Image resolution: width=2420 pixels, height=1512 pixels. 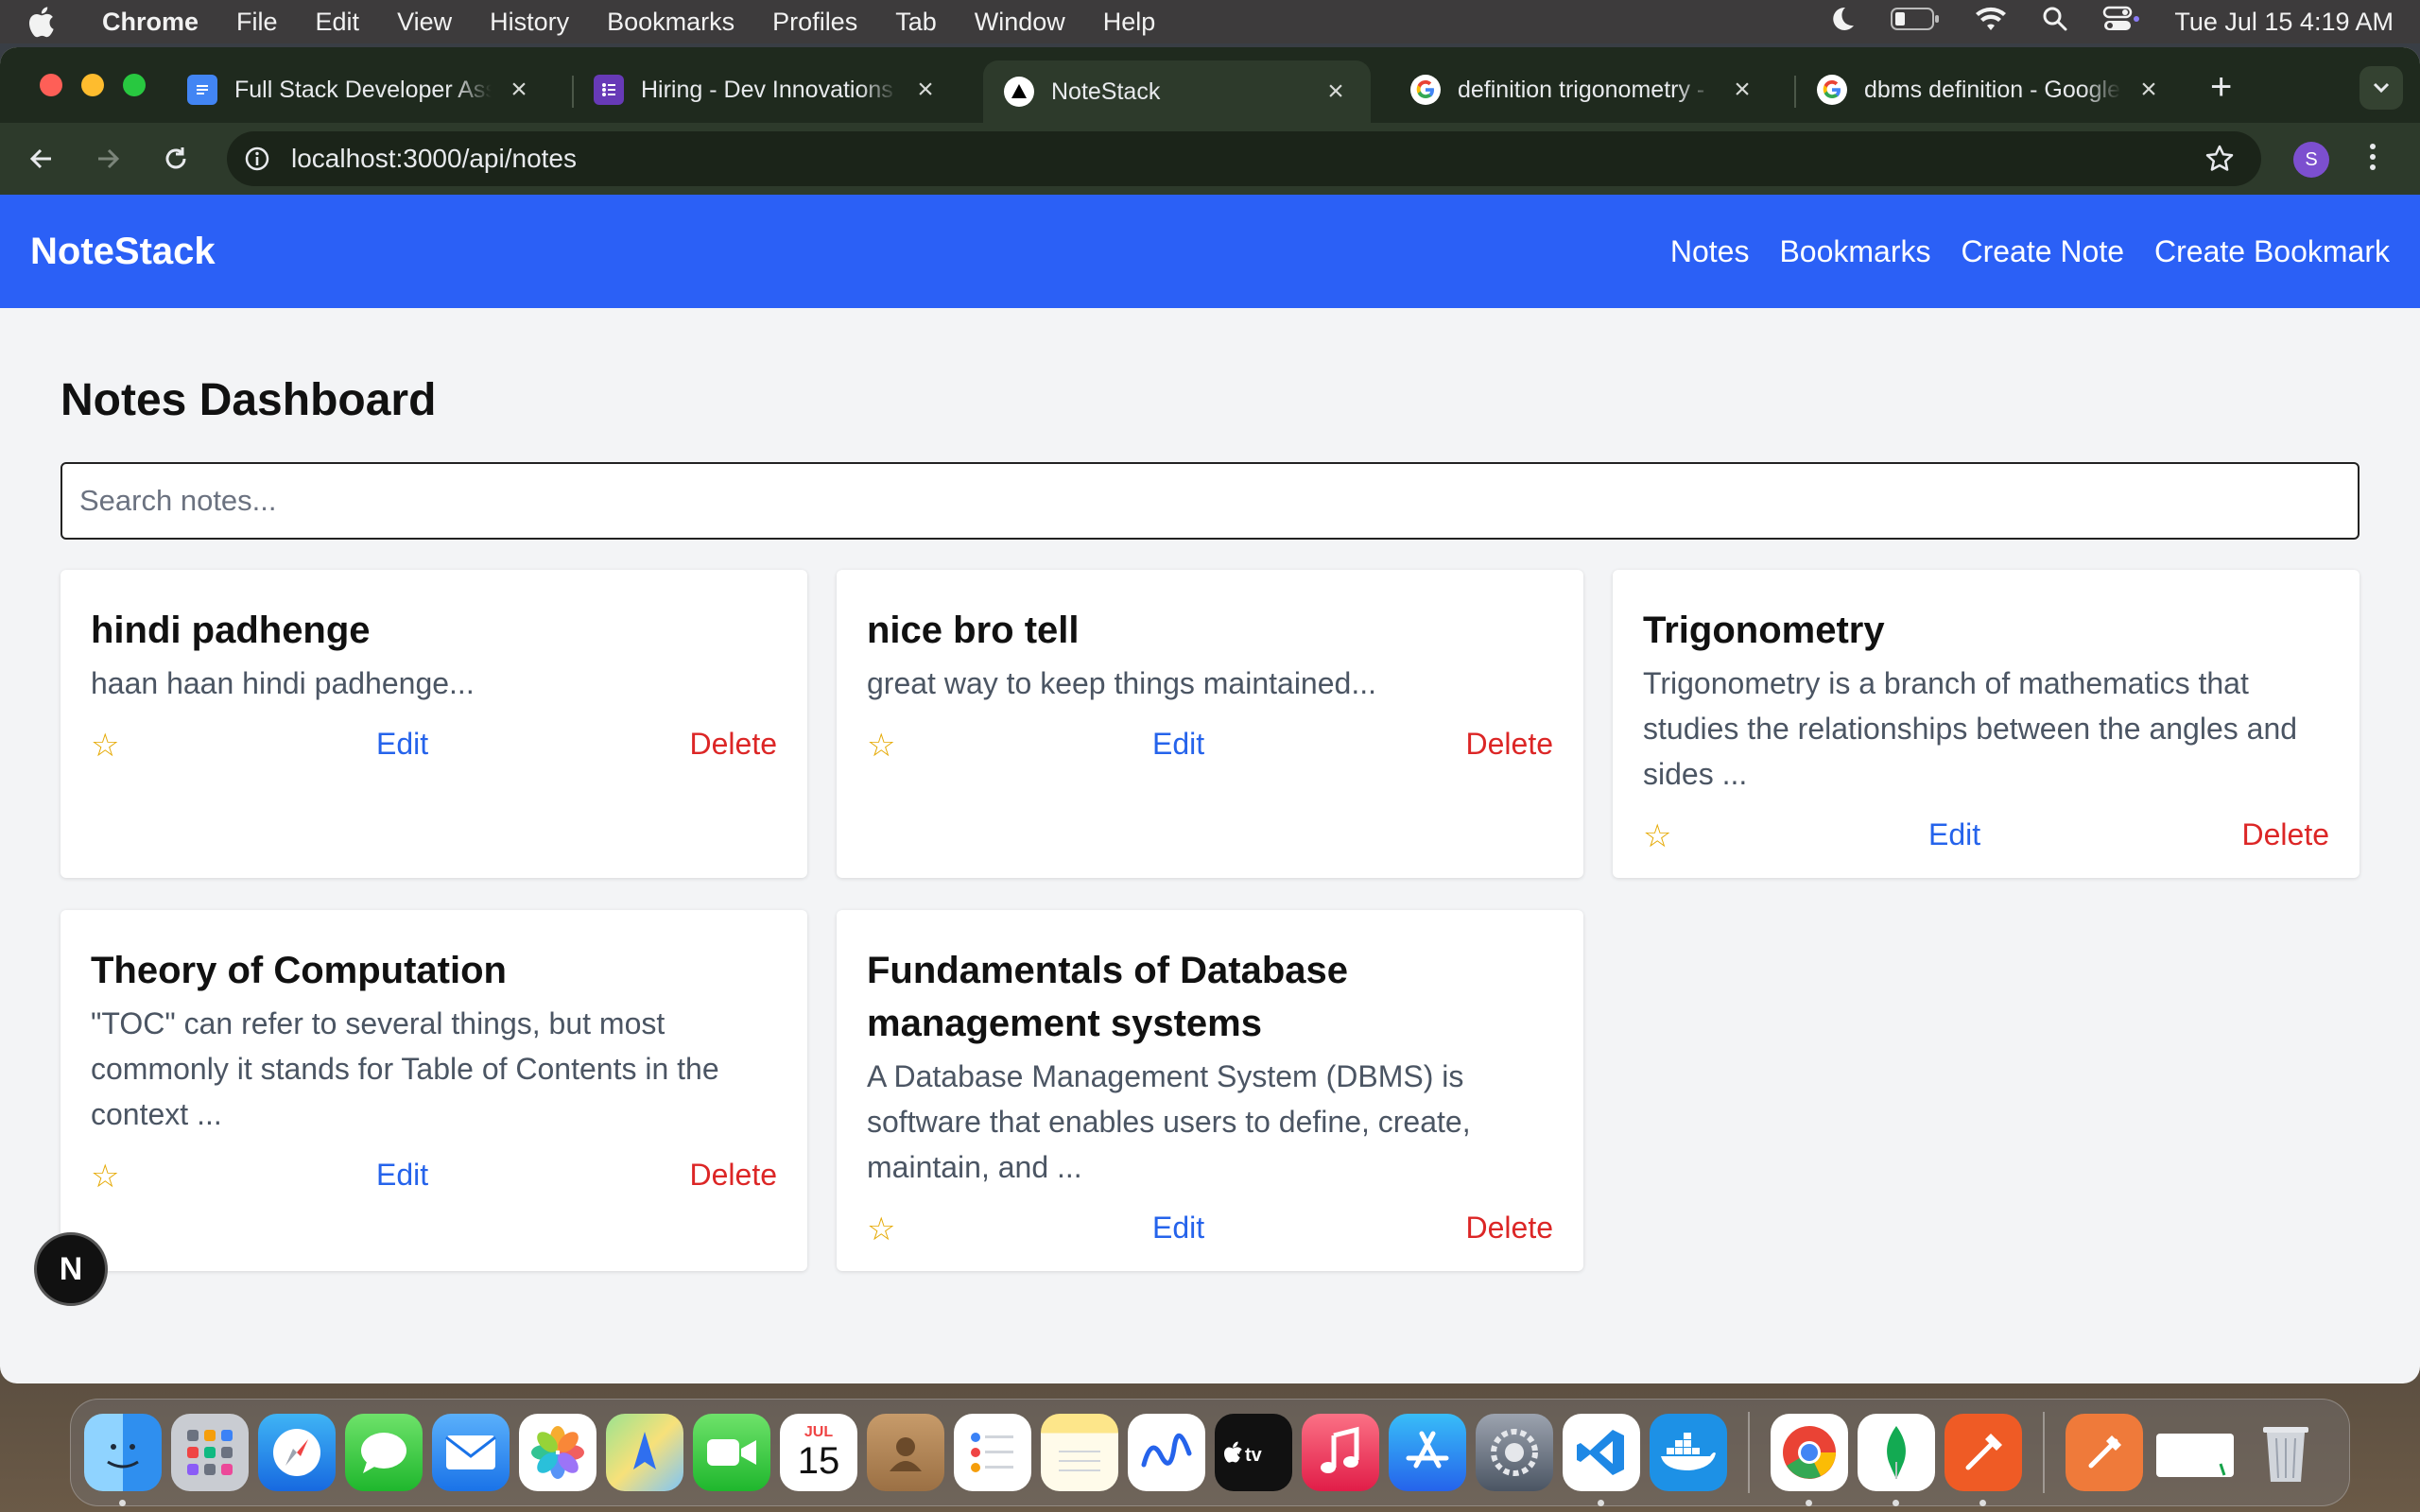 What do you see at coordinates (257, 159) in the screenshot?
I see `site-info-icon` at bounding box center [257, 159].